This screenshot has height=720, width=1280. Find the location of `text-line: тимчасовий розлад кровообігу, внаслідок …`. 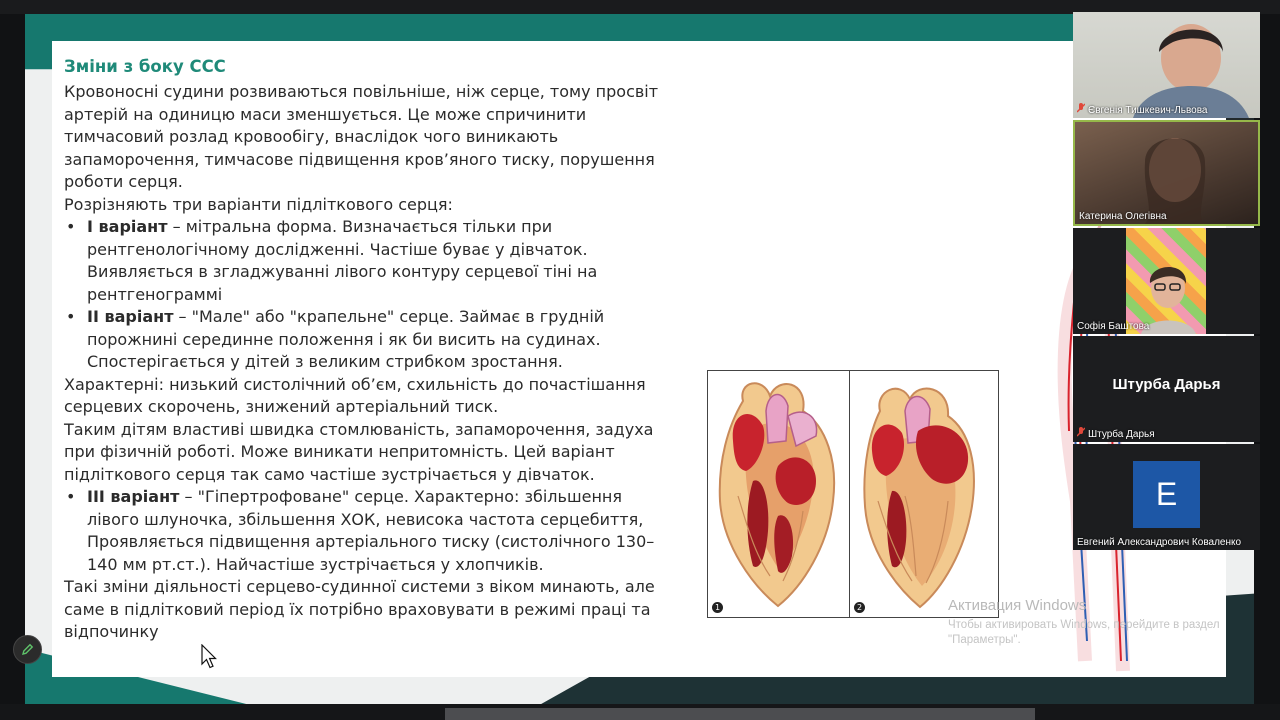

text-line: тимчасовий розлад кровообігу, внаслідок … is located at coordinates (311, 136).